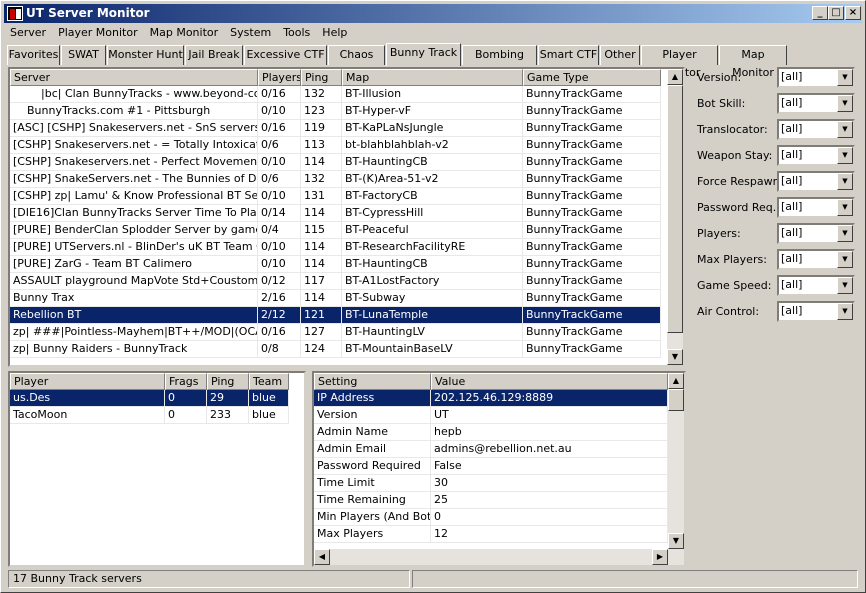 Image resolution: width=866 pixels, height=593 pixels. I want to click on tab-excessive-ctf: Excessive CTF, so click(285, 55).